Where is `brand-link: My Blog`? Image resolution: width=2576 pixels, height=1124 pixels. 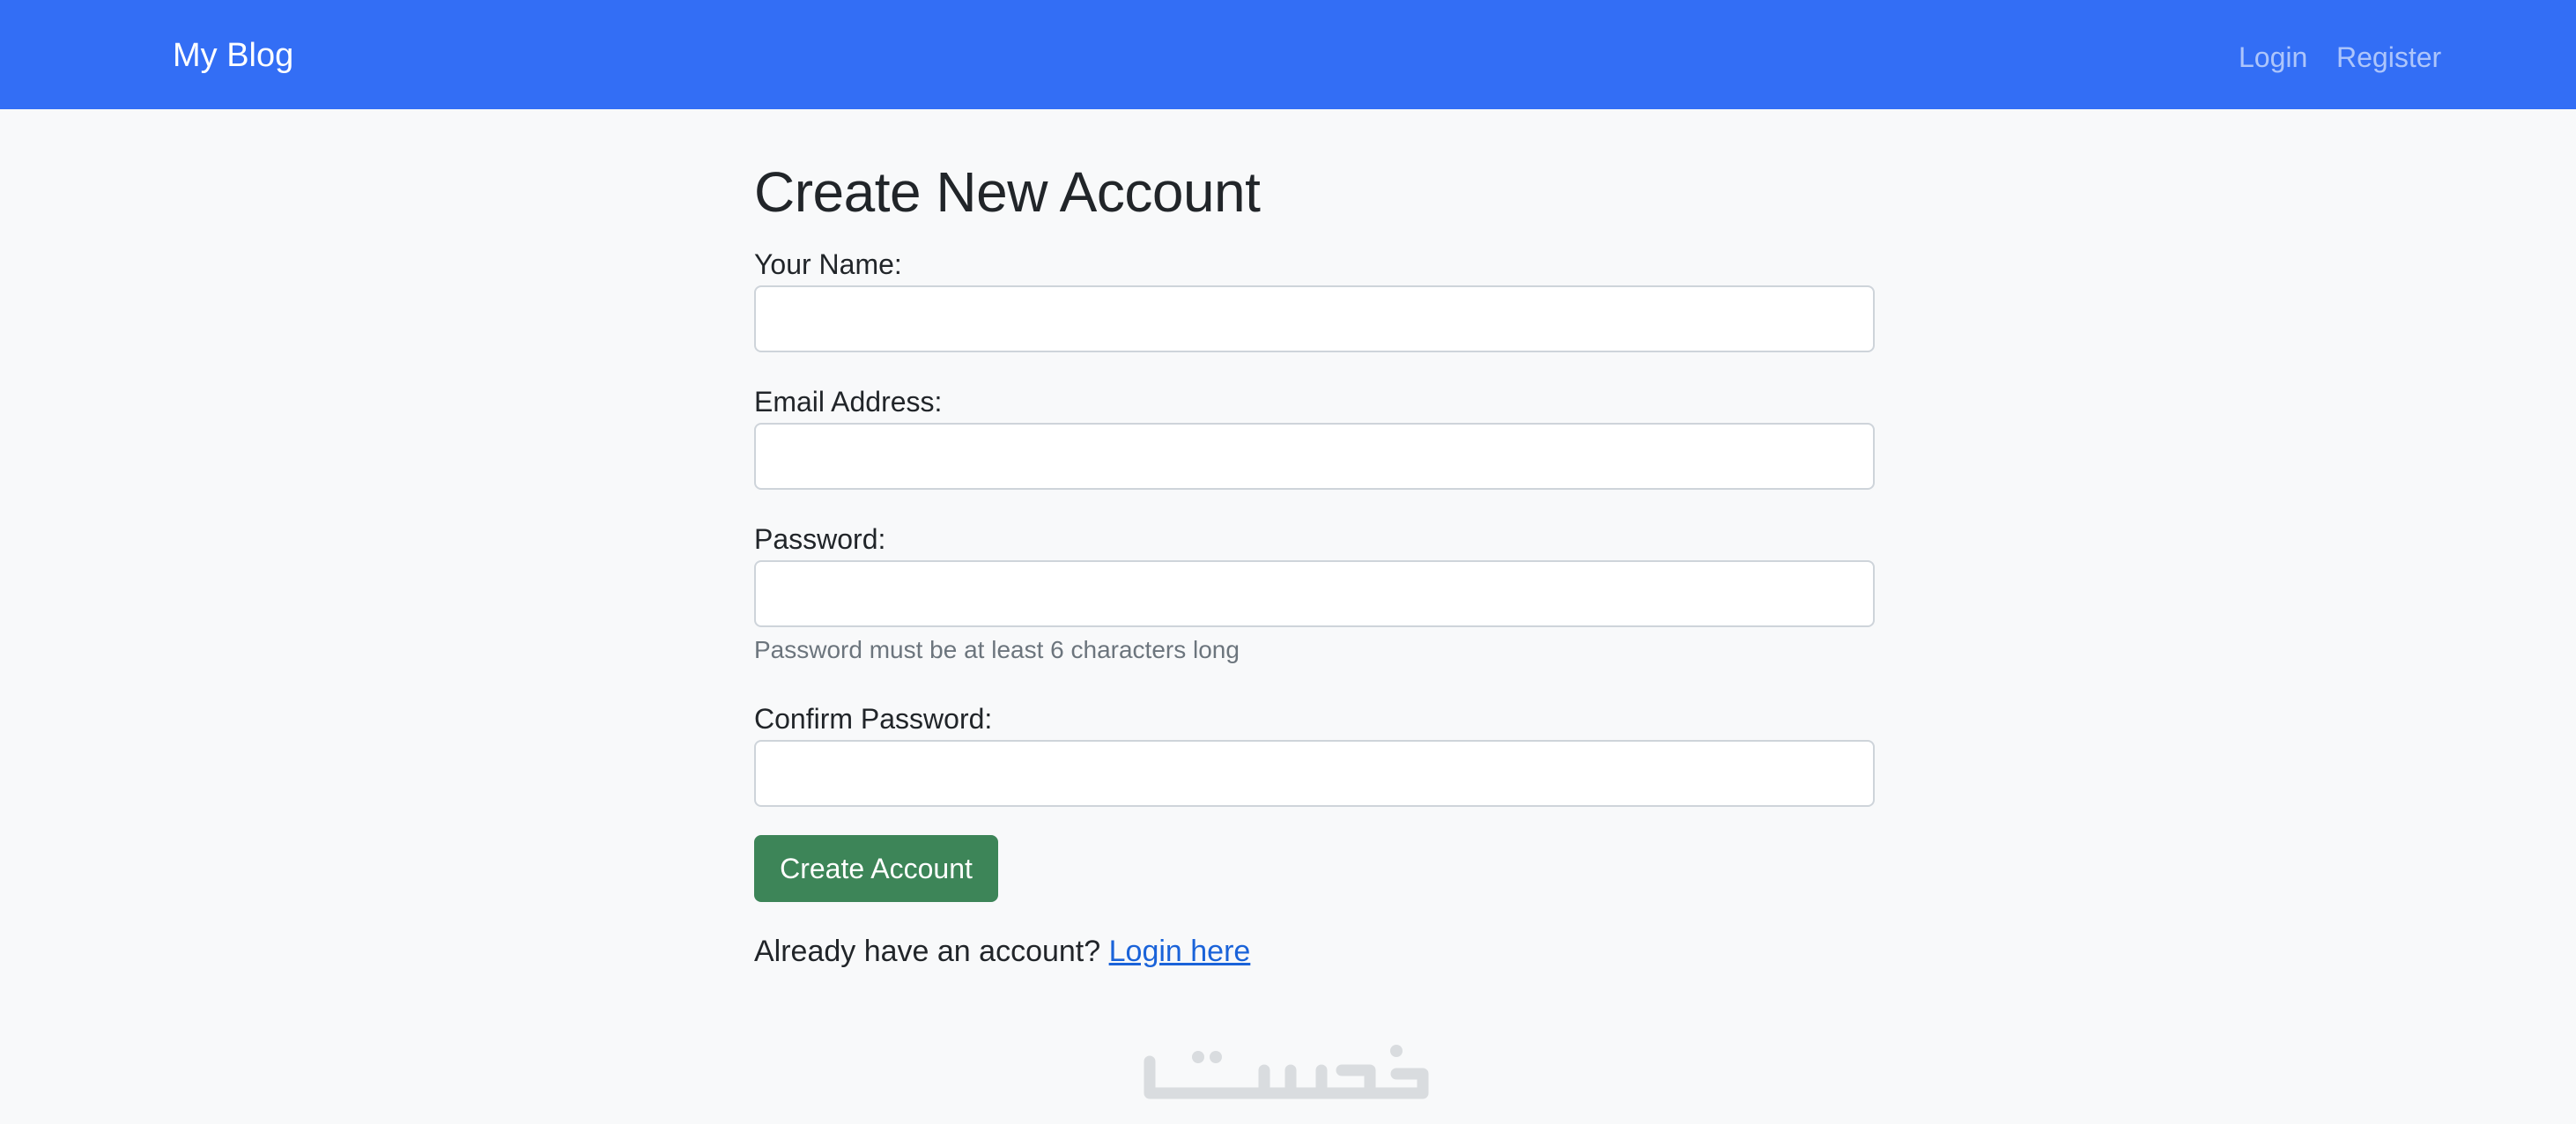
brand-link: My Blog is located at coordinates (233, 55).